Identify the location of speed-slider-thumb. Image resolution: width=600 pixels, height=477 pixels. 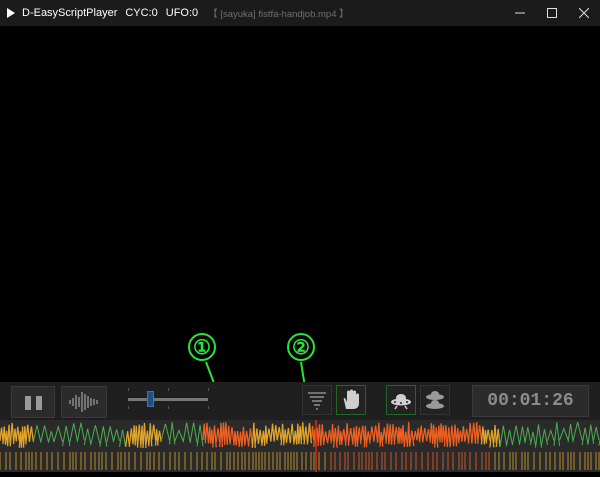
(150, 399).